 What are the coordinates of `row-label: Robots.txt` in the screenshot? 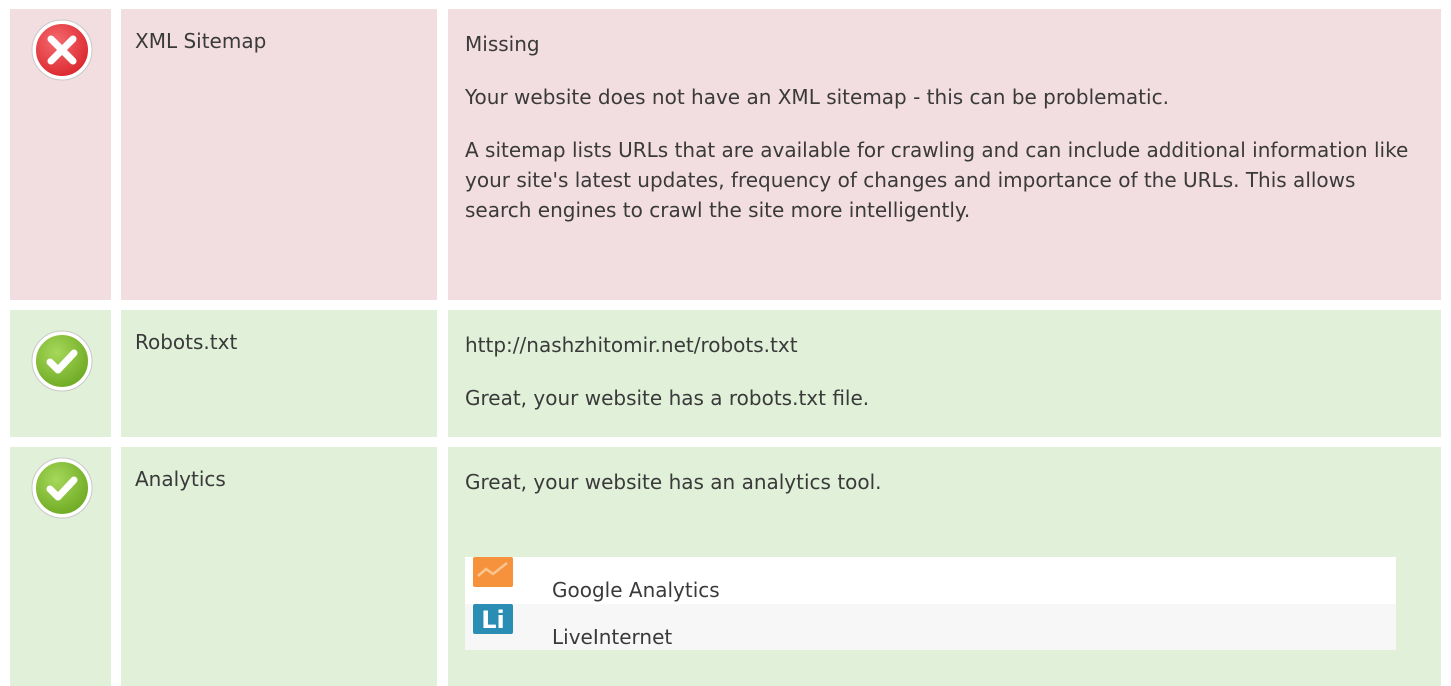 It's located at (279, 373).